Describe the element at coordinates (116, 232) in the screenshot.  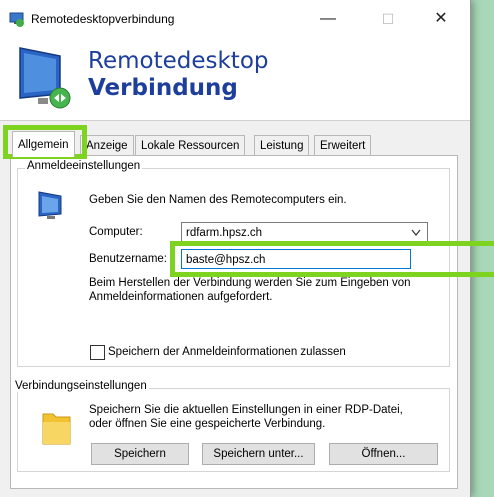
I see `computer-label: Computer:` at that location.